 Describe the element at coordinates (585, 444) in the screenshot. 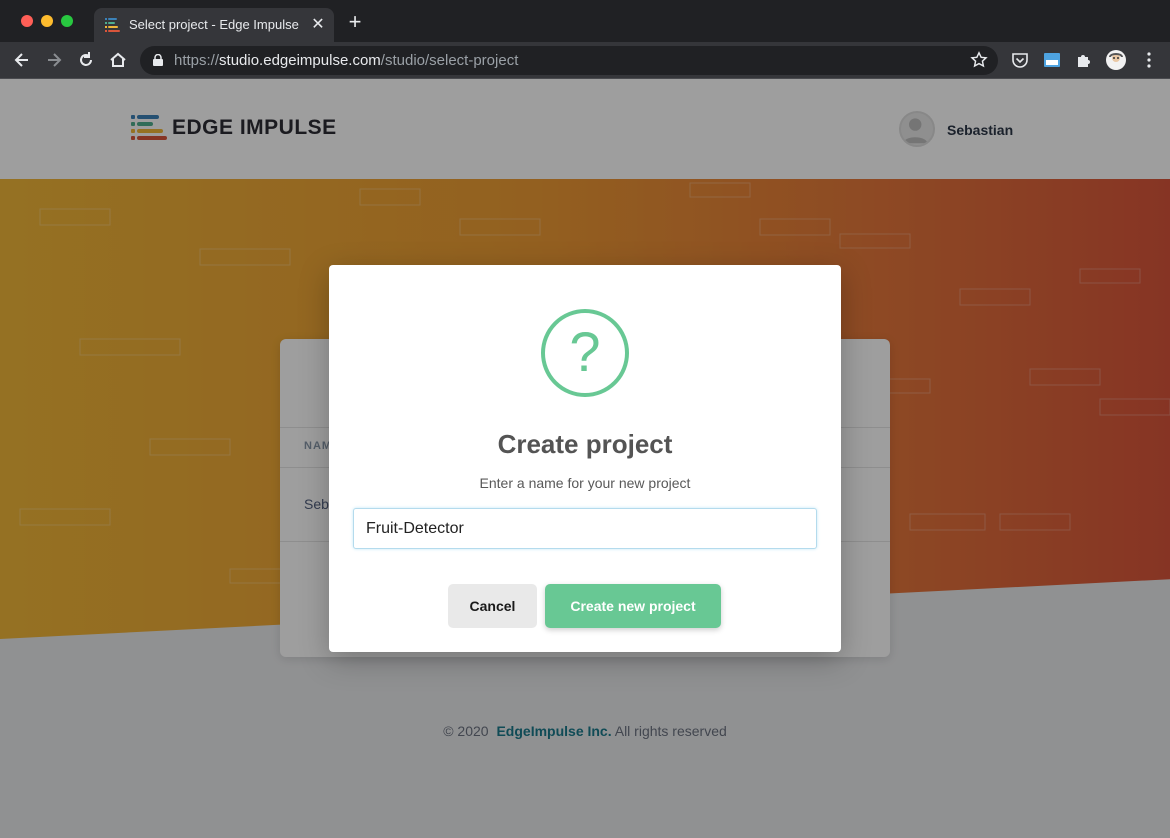

I see `dialog-title: Create project` at that location.